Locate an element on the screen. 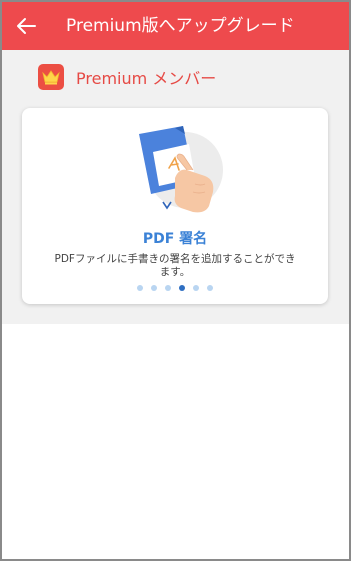 This screenshot has width=351, height=561. carousel-dot-active is located at coordinates (182, 288).